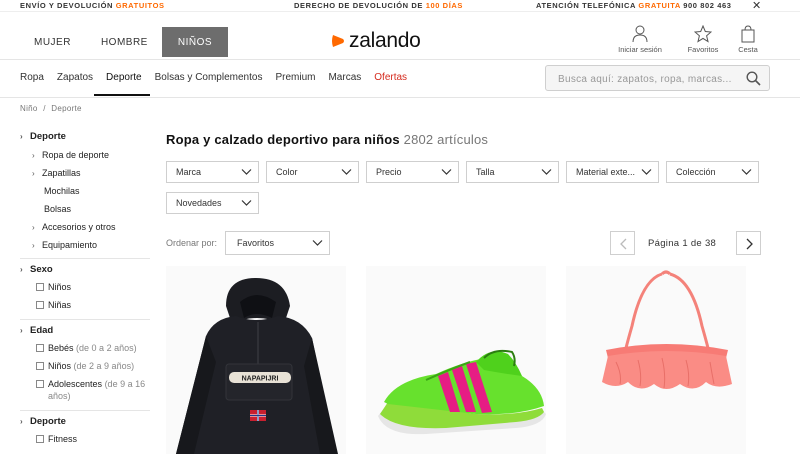 The image size is (800, 454). What do you see at coordinates (212, 172) in the screenshot?
I see `filter-marca: Marca` at bounding box center [212, 172].